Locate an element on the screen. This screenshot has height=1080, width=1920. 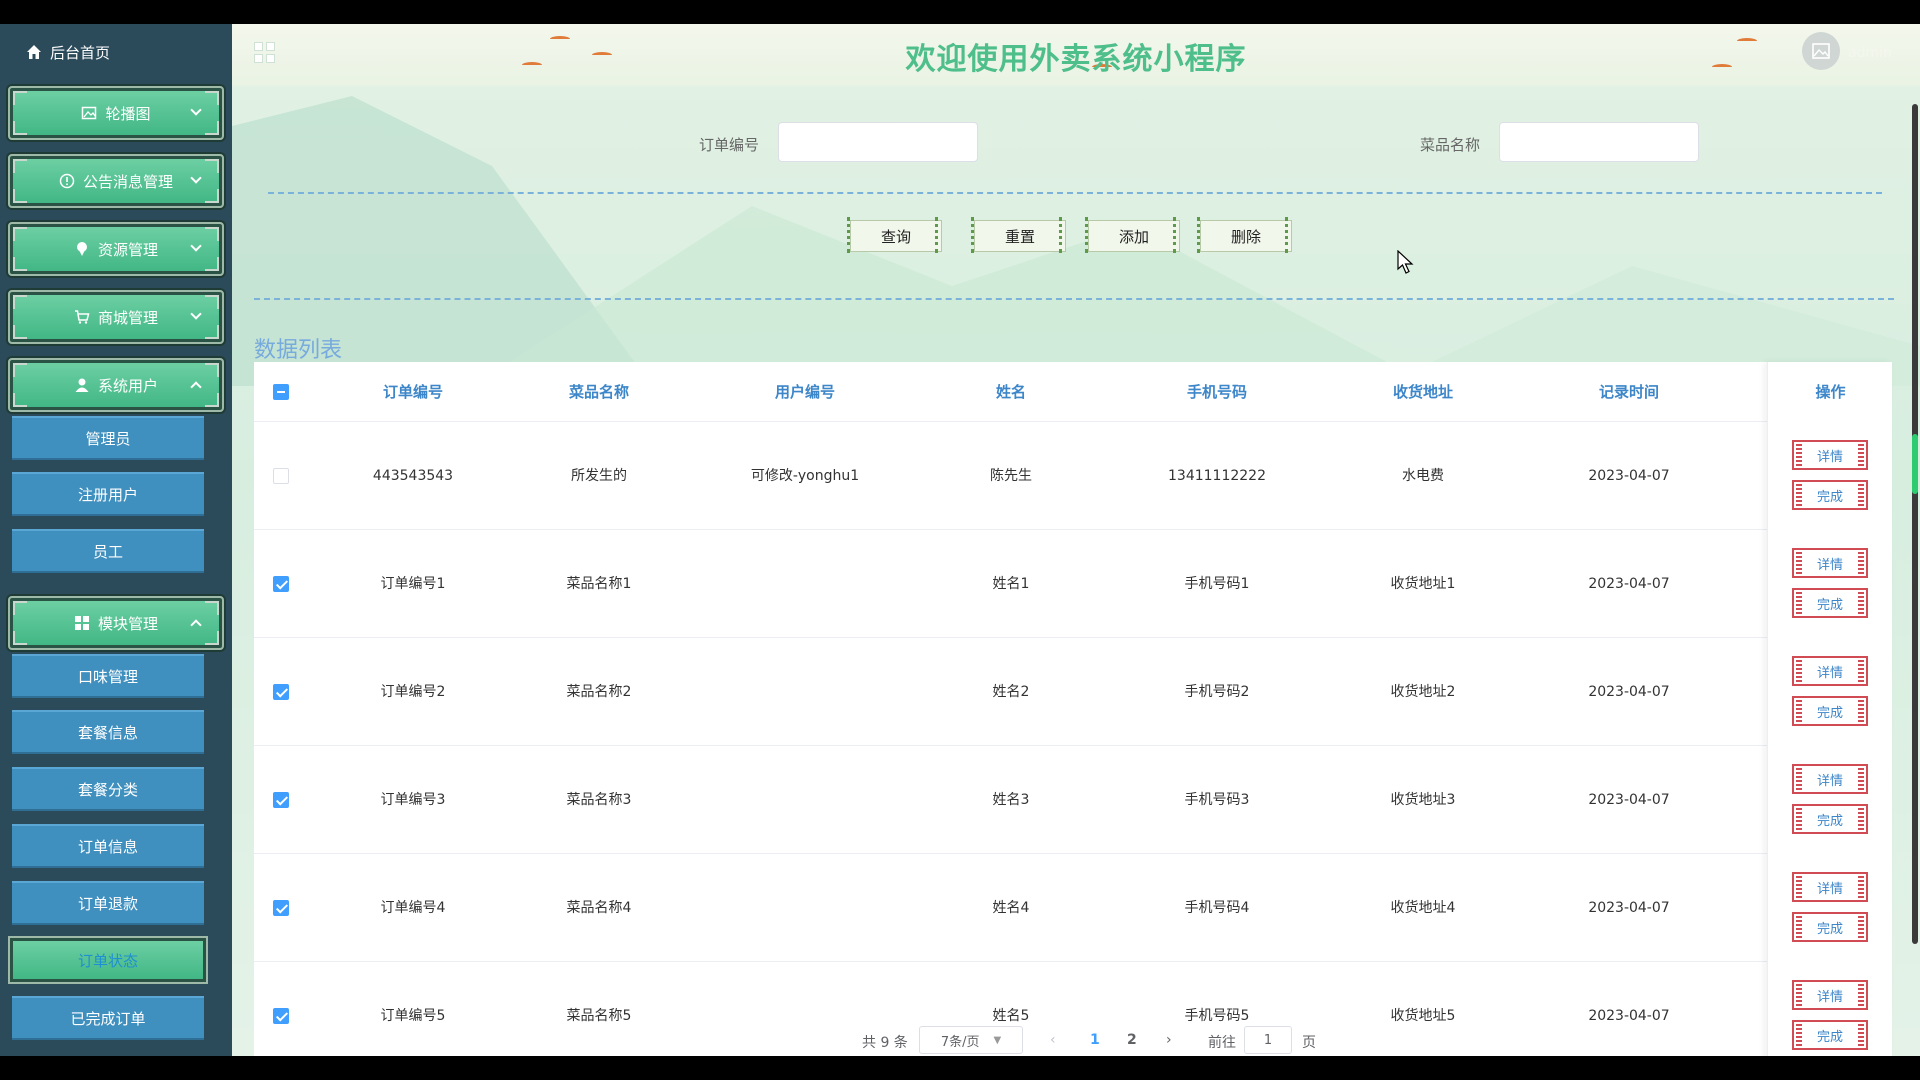
page-number-current: 1 is located at coordinates (1095, 1040).